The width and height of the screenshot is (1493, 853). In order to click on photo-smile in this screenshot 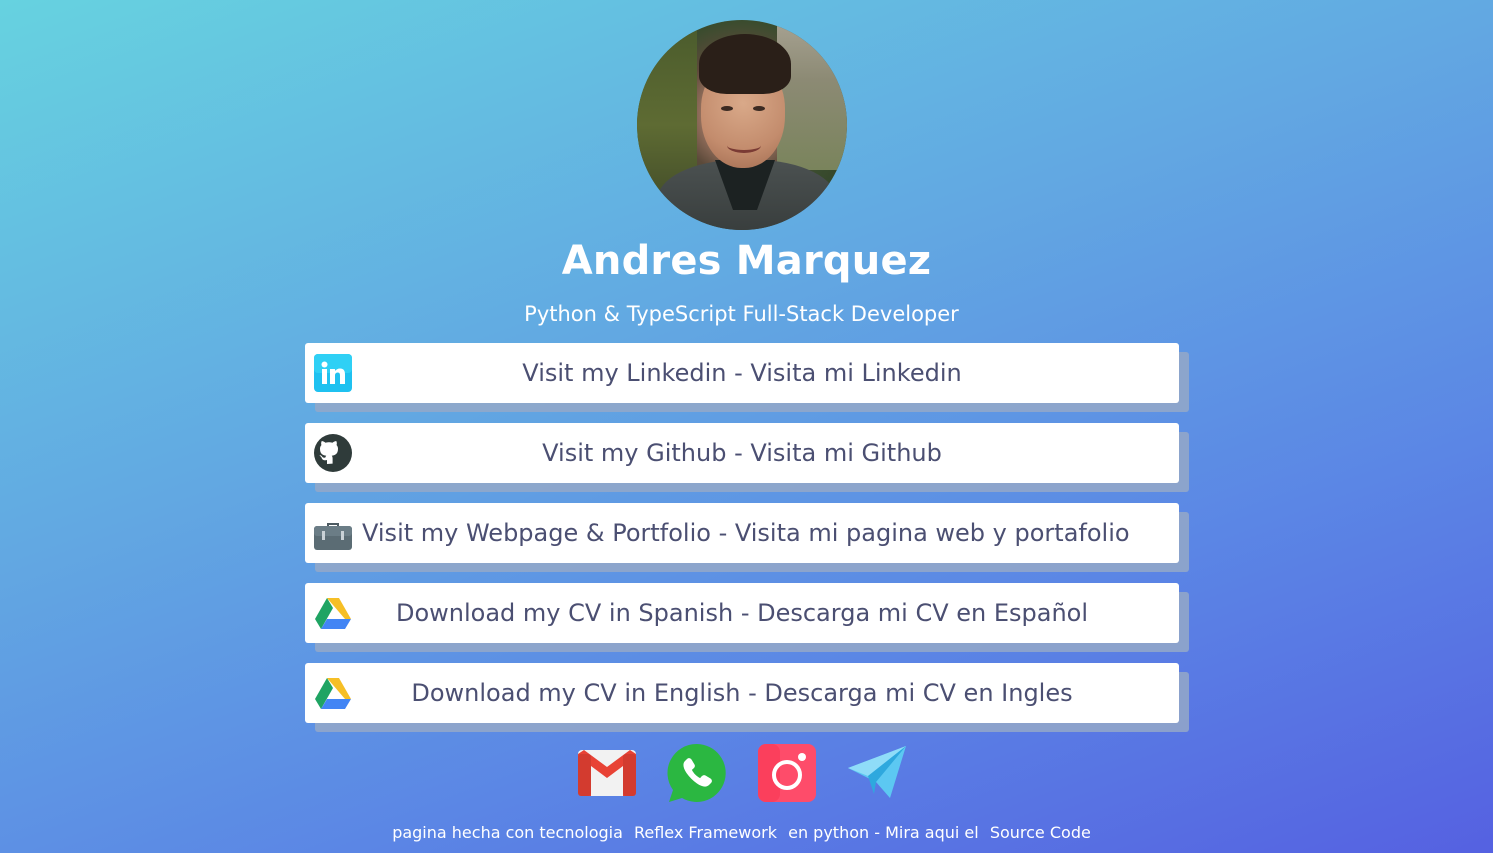, I will do `click(744, 145)`.